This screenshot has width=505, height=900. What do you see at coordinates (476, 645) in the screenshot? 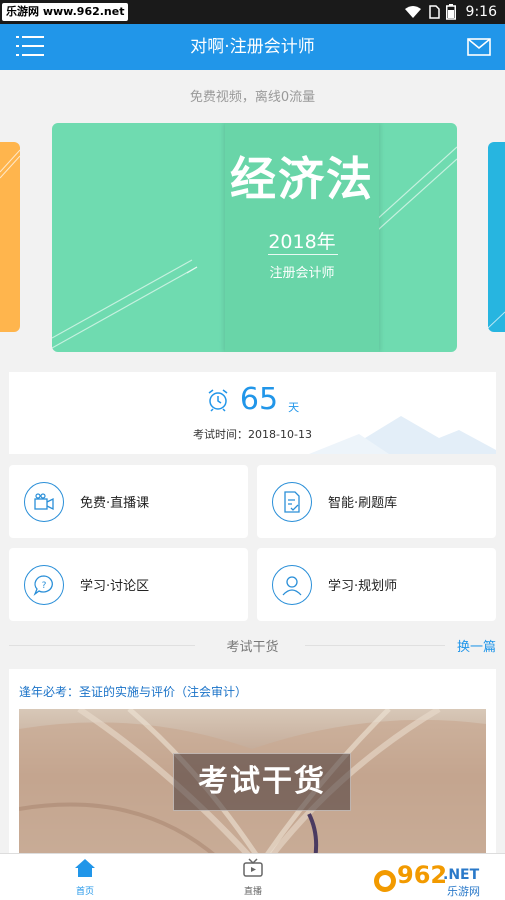
I see `refresh-article-button: 换一篇` at bounding box center [476, 645].